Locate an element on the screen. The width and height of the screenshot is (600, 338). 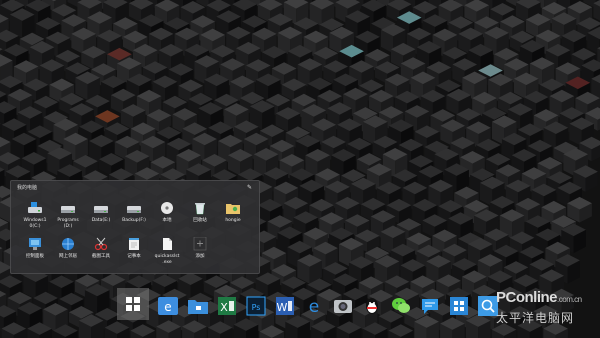
panel-item-label: Data(E:) is located at coordinates (101, 220).